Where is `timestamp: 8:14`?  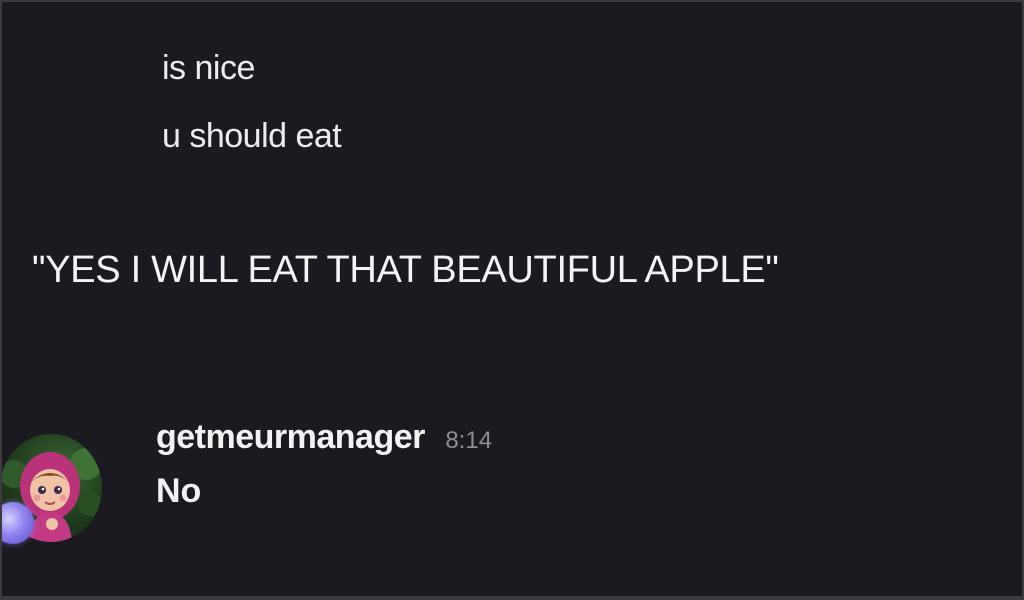
timestamp: 8:14 is located at coordinates (468, 440).